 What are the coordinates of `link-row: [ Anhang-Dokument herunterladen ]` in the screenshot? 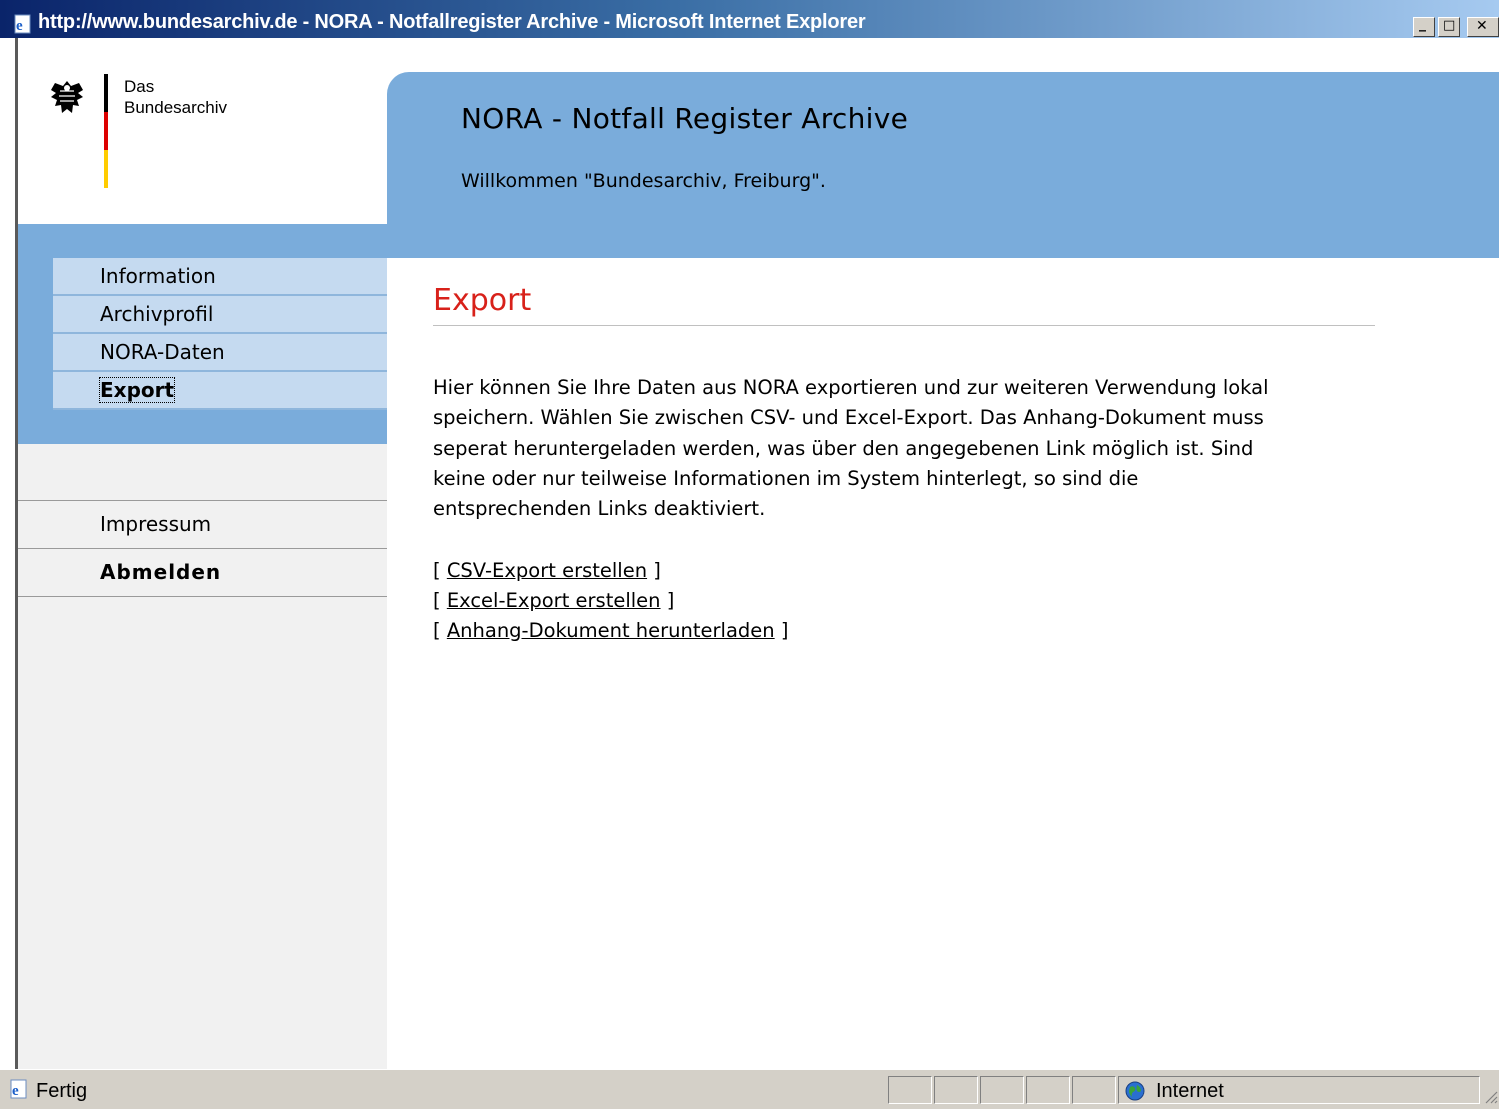 It's located at (610, 631).